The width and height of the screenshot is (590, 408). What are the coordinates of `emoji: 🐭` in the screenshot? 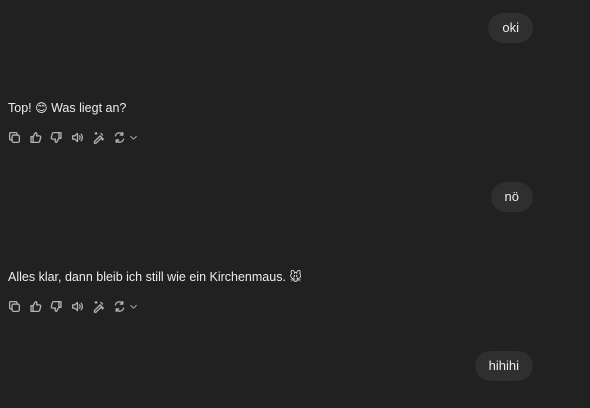 It's located at (295, 277).